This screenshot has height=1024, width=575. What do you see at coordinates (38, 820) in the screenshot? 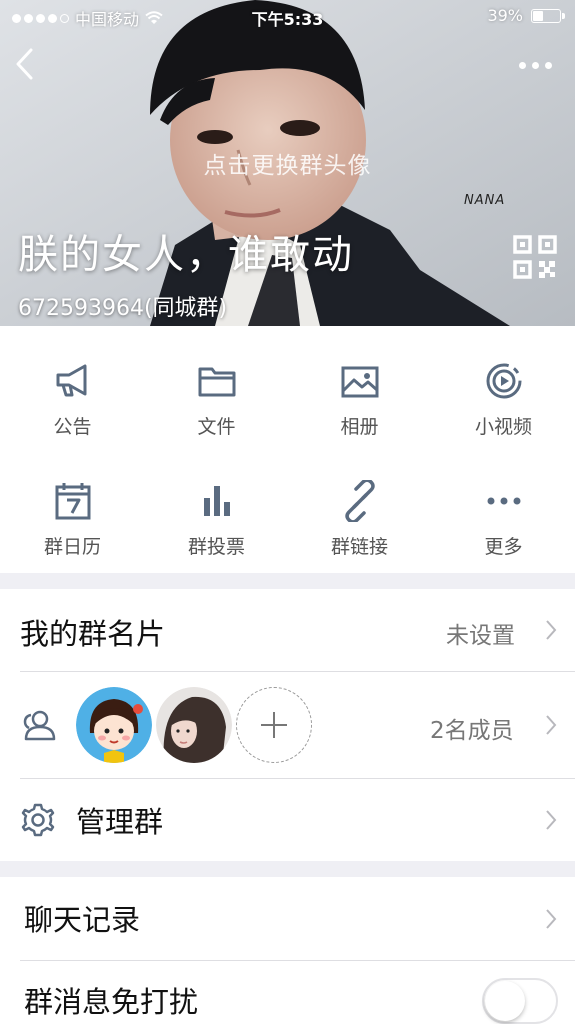
I see `gear-icon` at bounding box center [38, 820].